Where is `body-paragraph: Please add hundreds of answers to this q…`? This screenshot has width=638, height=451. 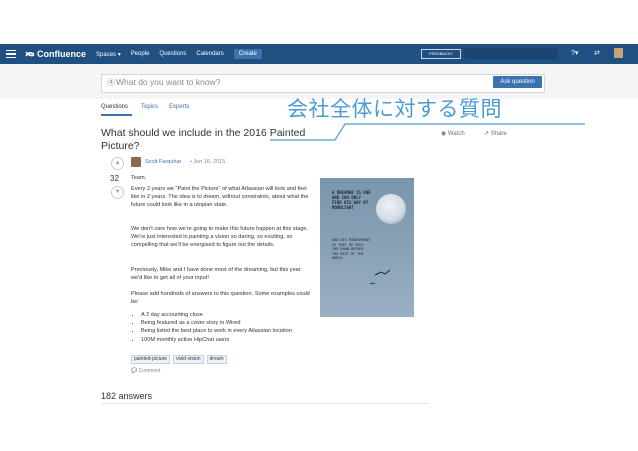
body-paragraph: Please add hundreds of answers to this q… is located at coordinates (220, 298).